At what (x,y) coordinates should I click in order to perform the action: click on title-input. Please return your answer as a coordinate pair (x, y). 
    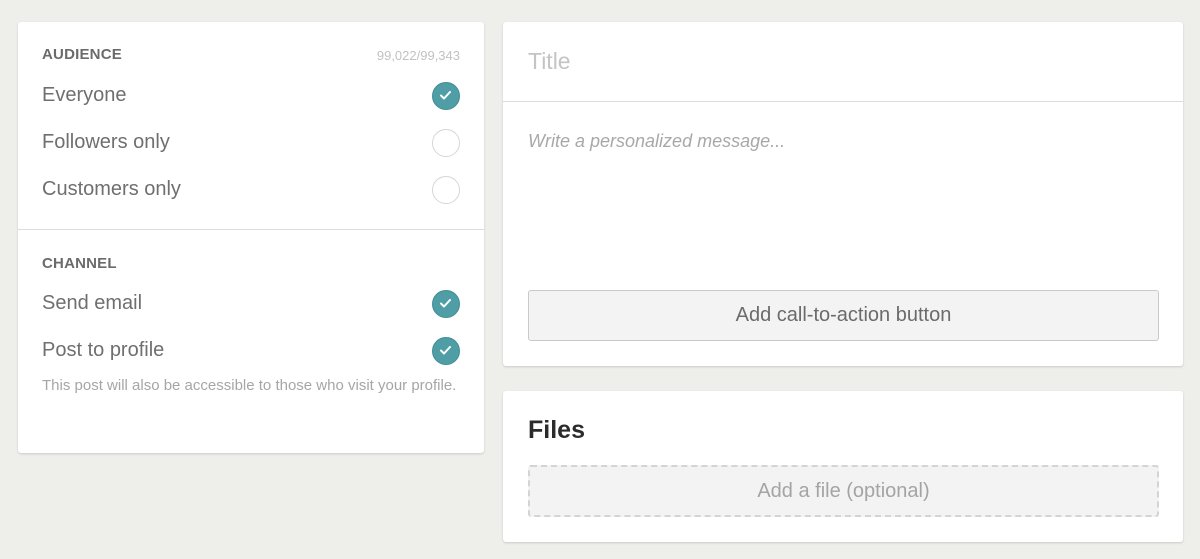
    Looking at the image, I should click on (843, 62).